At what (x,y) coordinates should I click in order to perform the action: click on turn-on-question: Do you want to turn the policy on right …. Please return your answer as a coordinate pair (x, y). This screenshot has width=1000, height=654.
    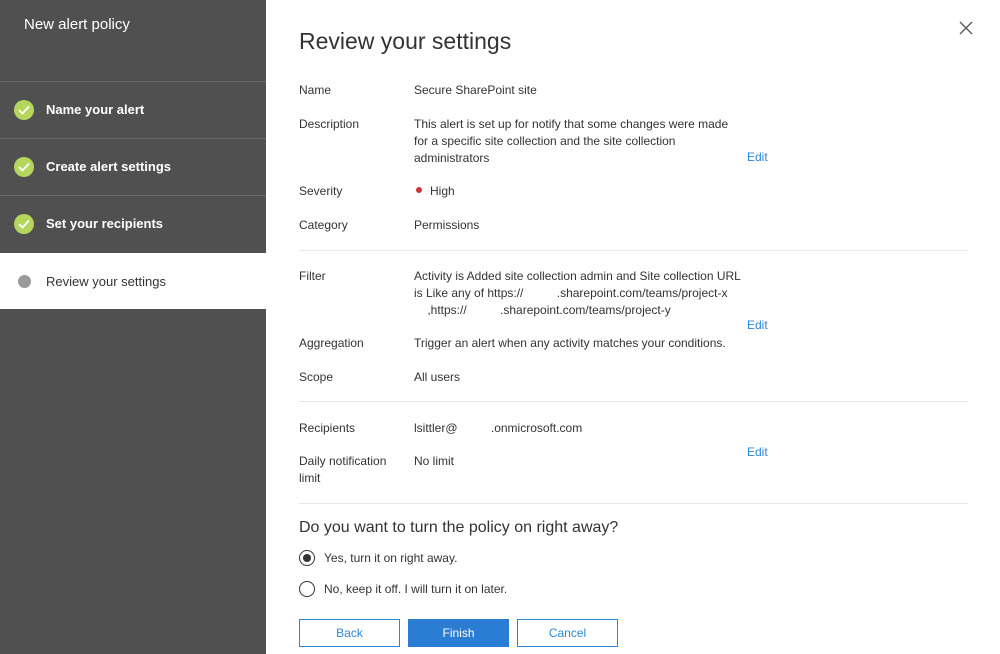
    Looking at the image, I should click on (459, 527).